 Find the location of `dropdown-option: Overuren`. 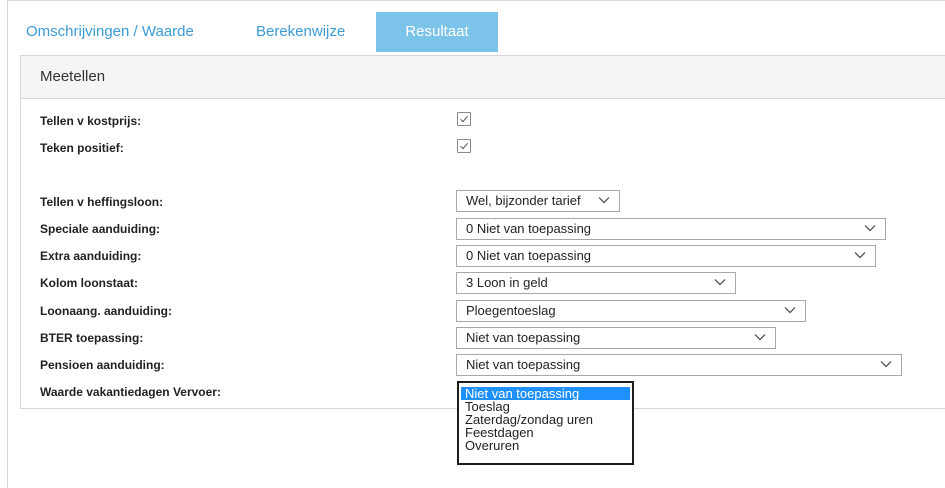

dropdown-option: Overuren is located at coordinates (545, 445).